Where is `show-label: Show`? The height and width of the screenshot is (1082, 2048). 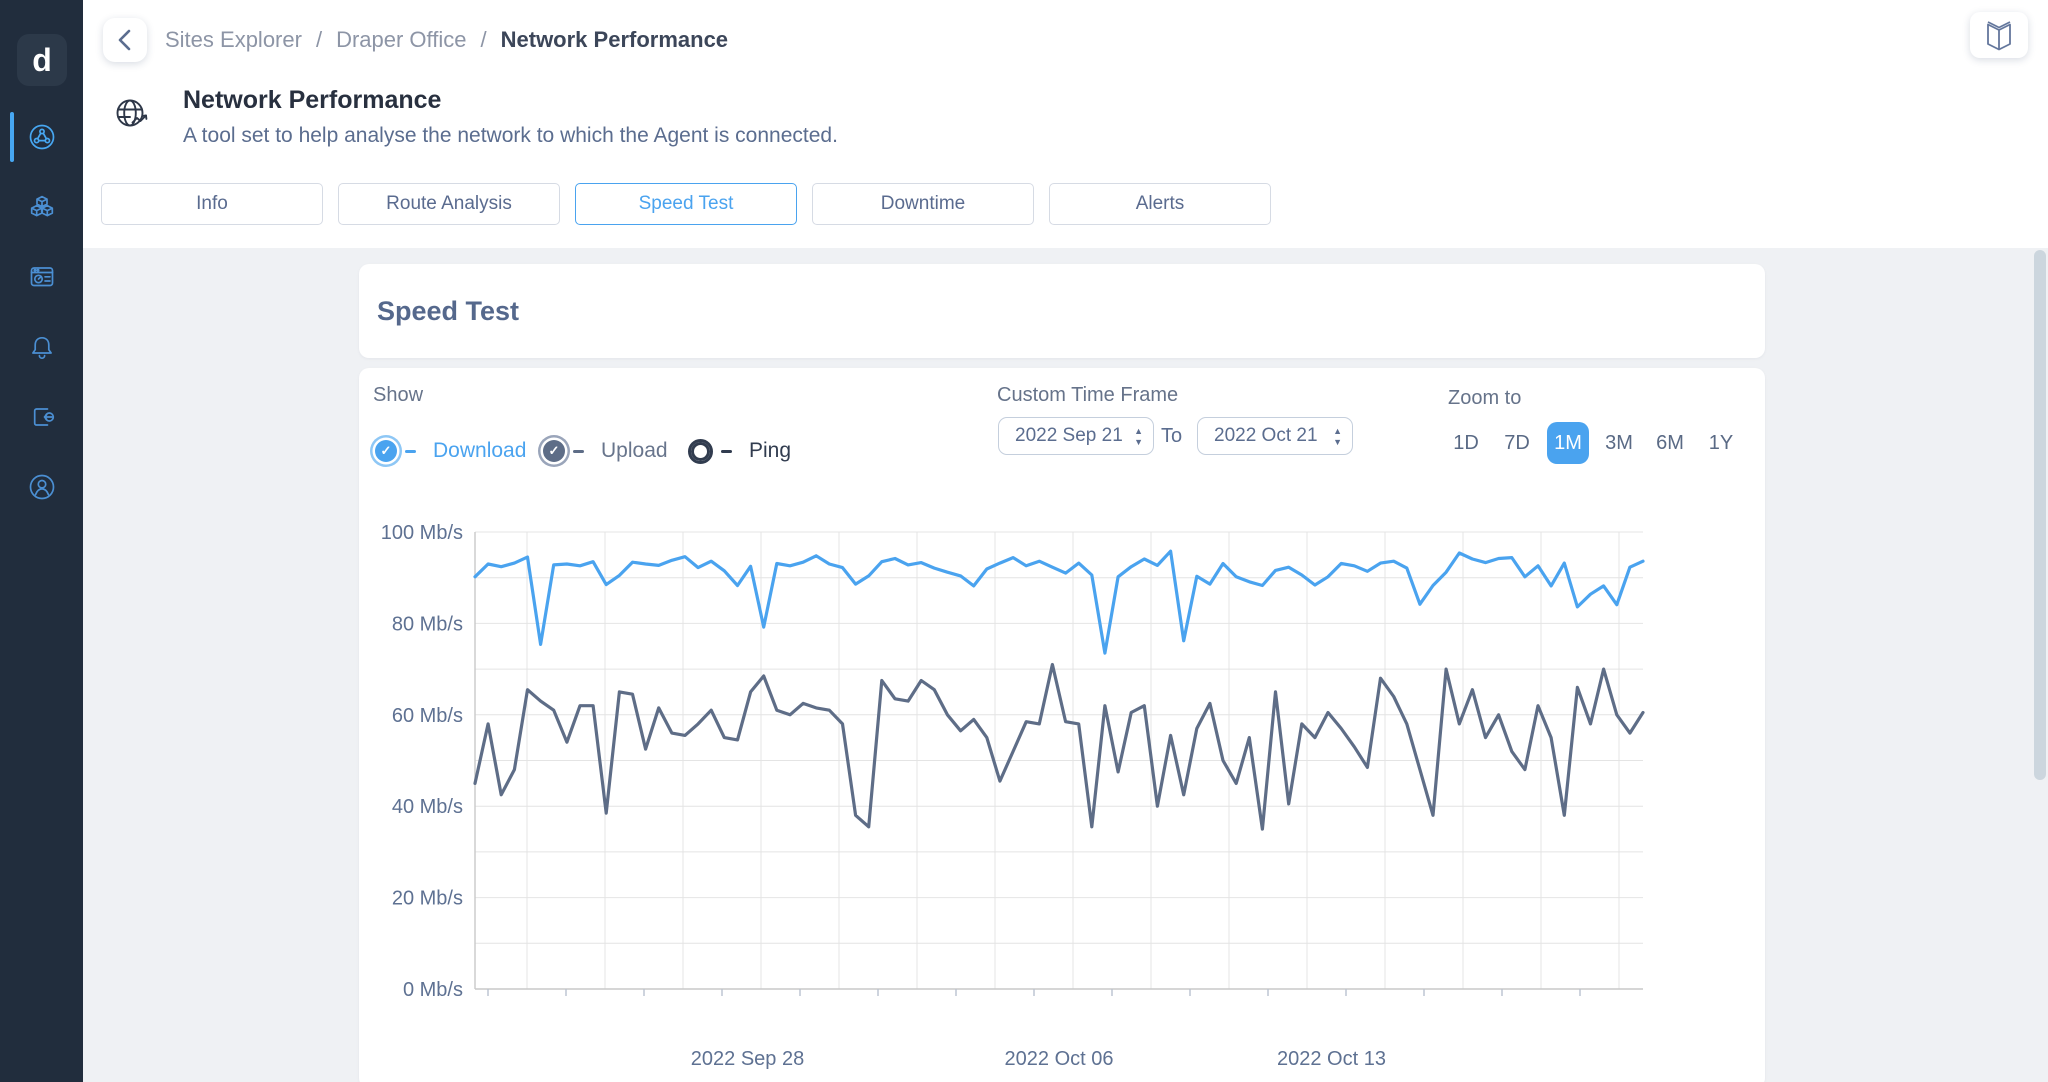
show-label: Show is located at coordinates (398, 395).